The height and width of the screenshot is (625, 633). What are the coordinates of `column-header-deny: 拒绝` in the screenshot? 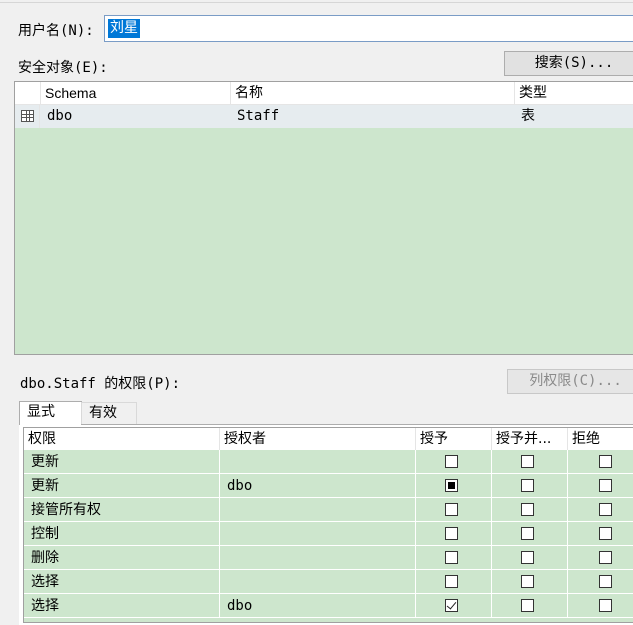 It's located at (600, 439).